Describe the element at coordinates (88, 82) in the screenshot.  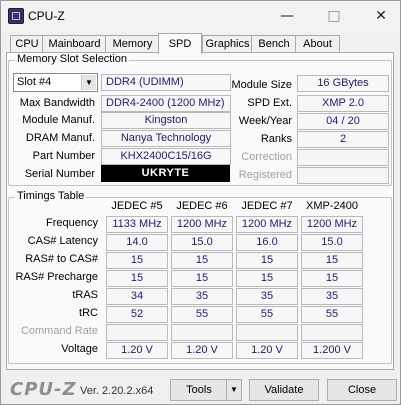
I see `chevron-down-icon: ▼` at that location.